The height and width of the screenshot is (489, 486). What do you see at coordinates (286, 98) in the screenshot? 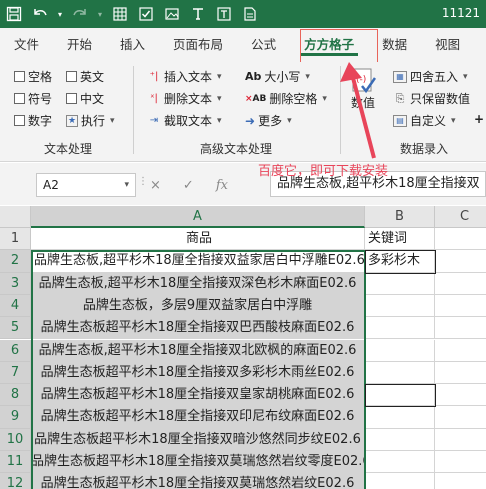
I see `delete-space-button: × AB 删除空格 ▾` at bounding box center [286, 98].